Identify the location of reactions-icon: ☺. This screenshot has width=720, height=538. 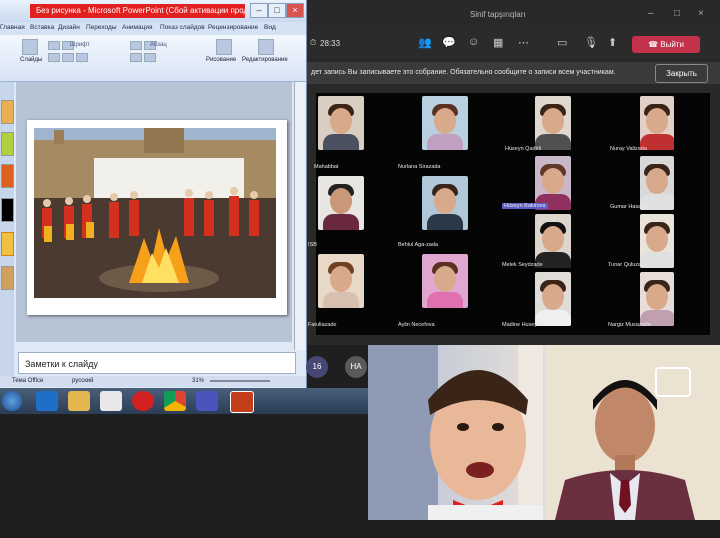
(473, 42).